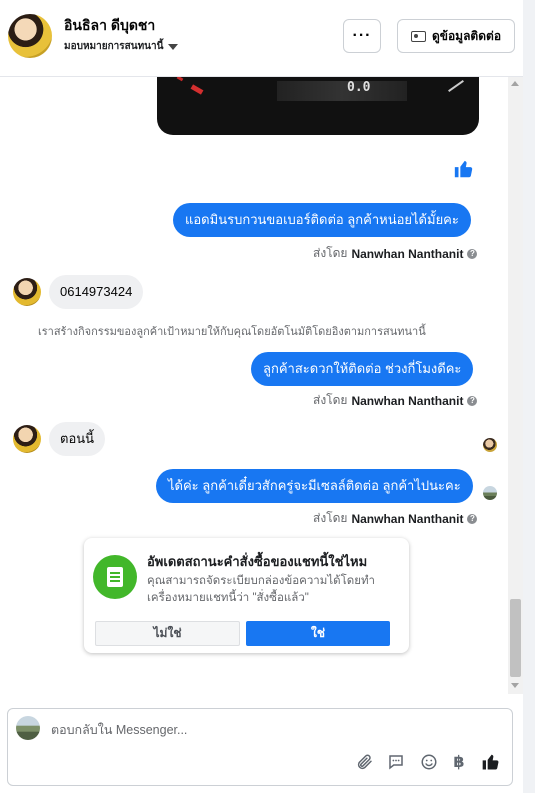  What do you see at coordinates (515, 638) in the screenshot?
I see `scroll-thumb` at bounding box center [515, 638].